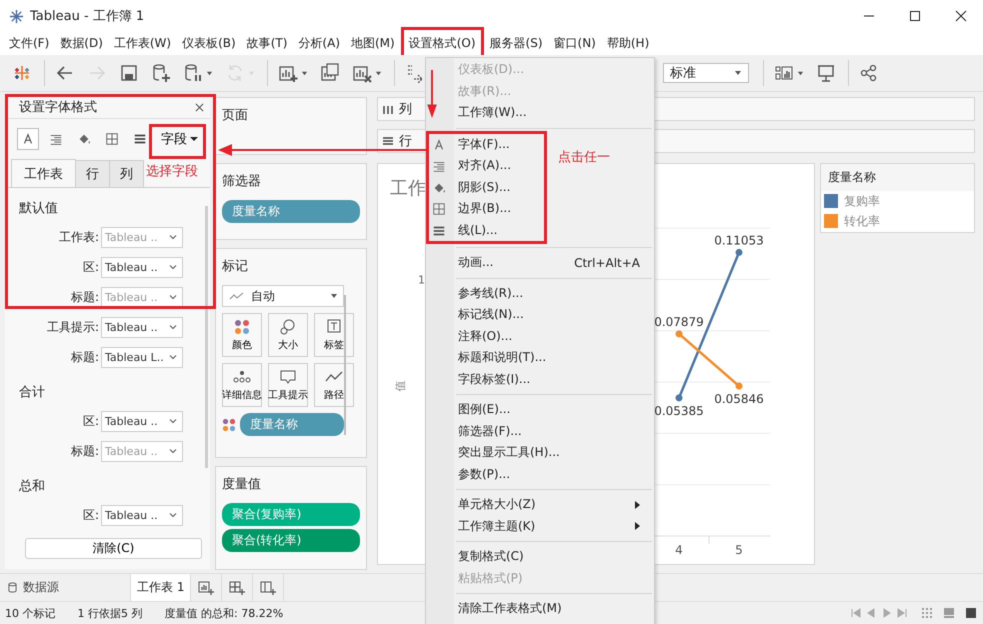 The width and height of the screenshot is (983, 624). What do you see at coordinates (242, 326) in the screenshot?
I see `color-dots-icon` at bounding box center [242, 326].